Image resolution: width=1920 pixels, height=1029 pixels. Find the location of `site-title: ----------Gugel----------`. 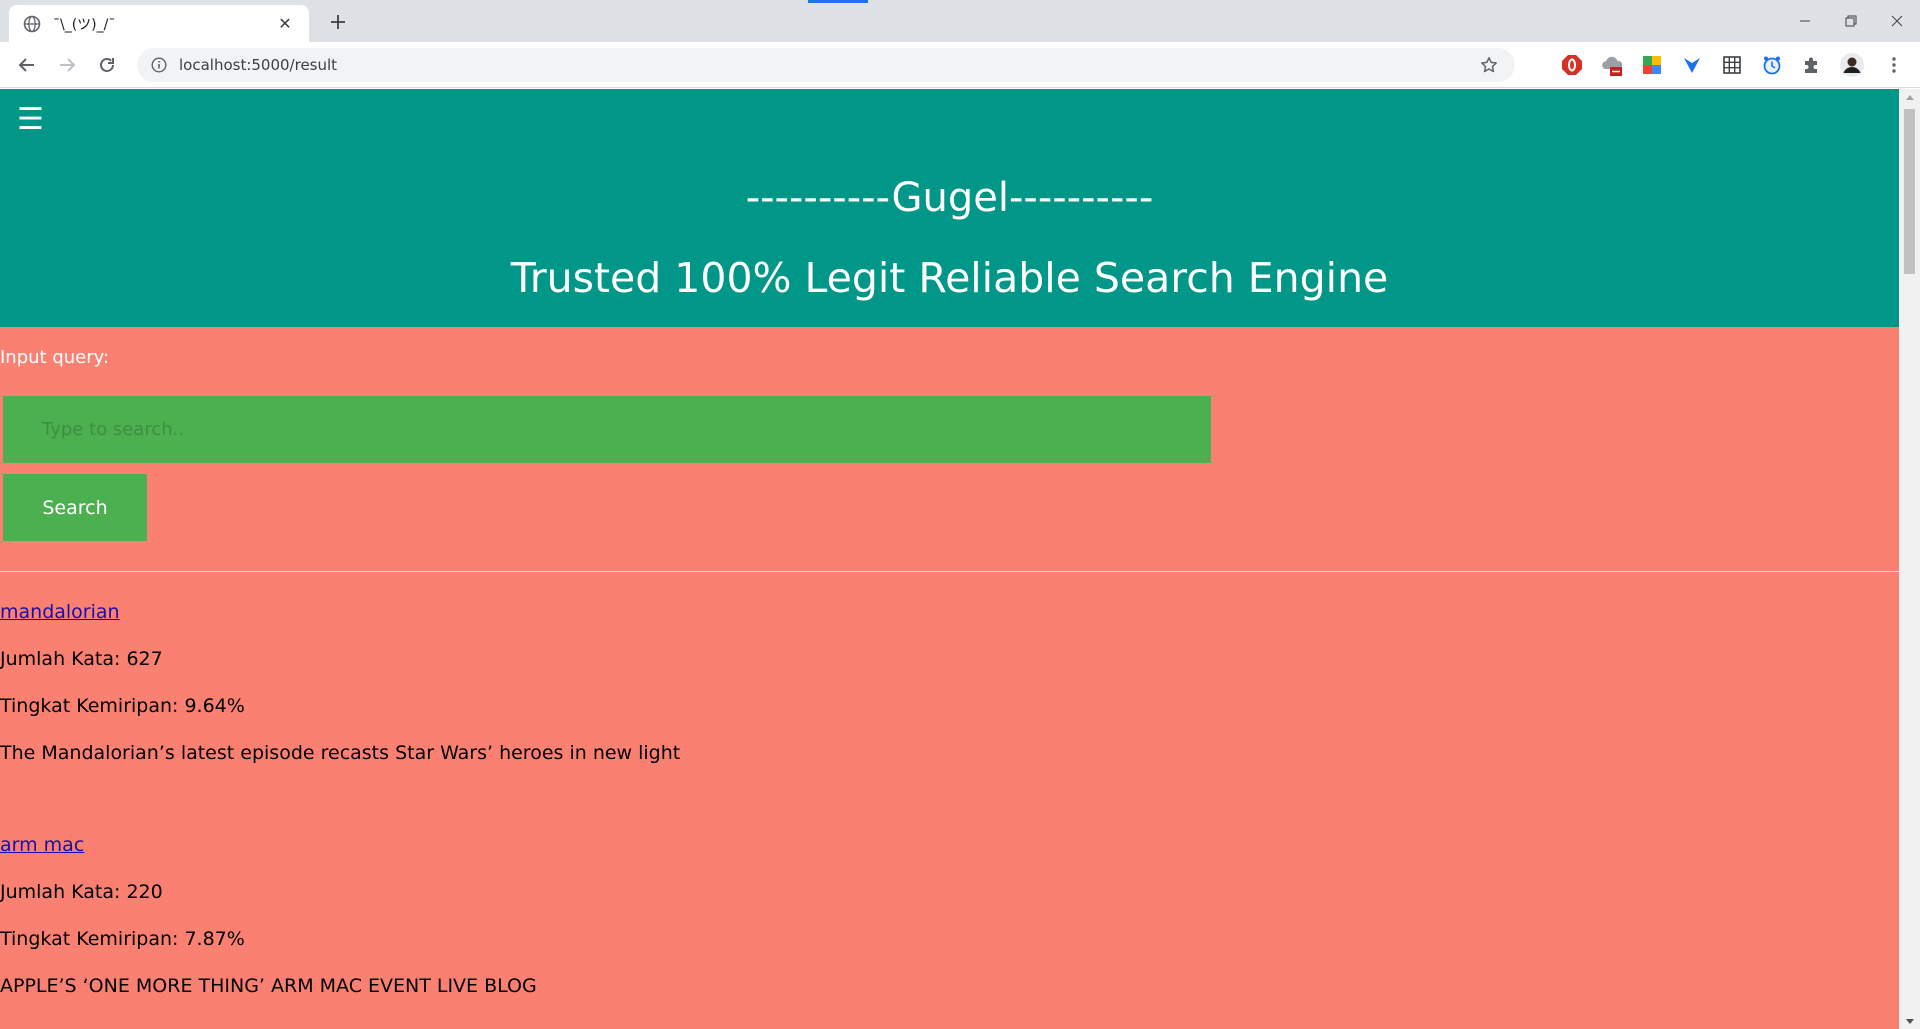

site-title: ----------Gugel---------- is located at coordinates (949, 198).